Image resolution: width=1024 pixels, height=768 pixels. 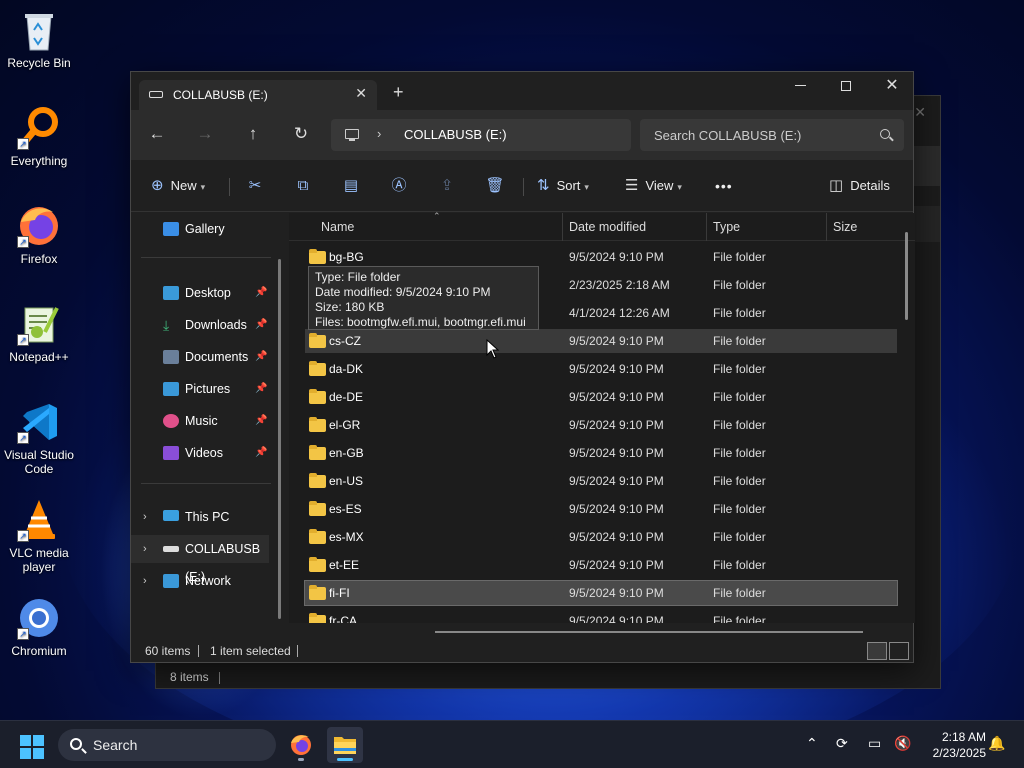 I want to click on nav-item-music: Music 📌, so click(x=201, y=421).